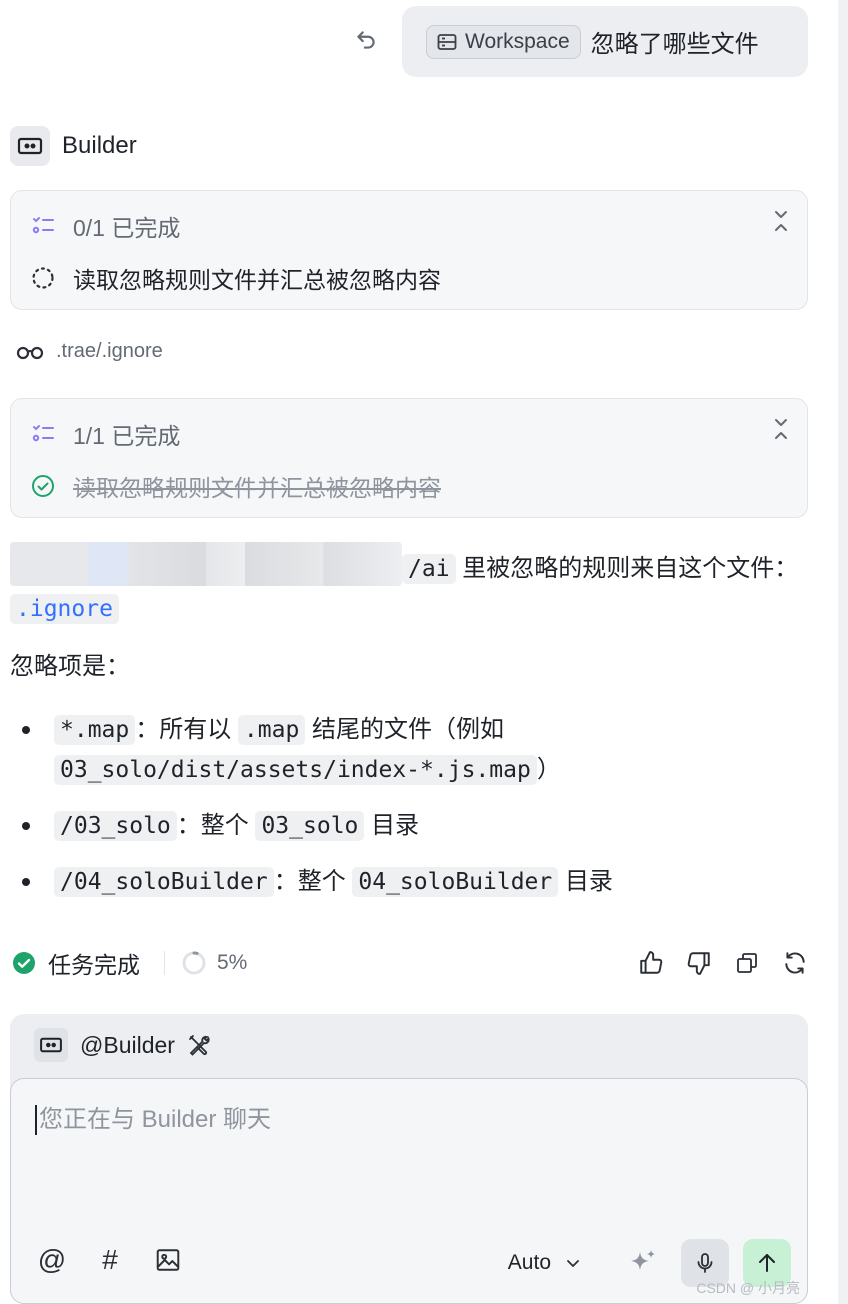 This screenshot has width=848, height=1304. I want to click on copy-icon, so click(747, 963).